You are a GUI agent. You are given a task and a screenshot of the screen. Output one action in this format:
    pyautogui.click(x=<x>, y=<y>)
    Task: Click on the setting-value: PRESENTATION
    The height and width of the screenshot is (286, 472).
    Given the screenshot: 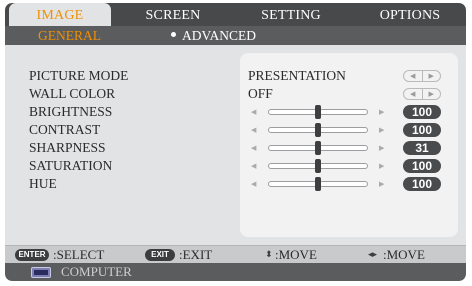 What is the action you would take?
    pyautogui.click(x=297, y=75)
    